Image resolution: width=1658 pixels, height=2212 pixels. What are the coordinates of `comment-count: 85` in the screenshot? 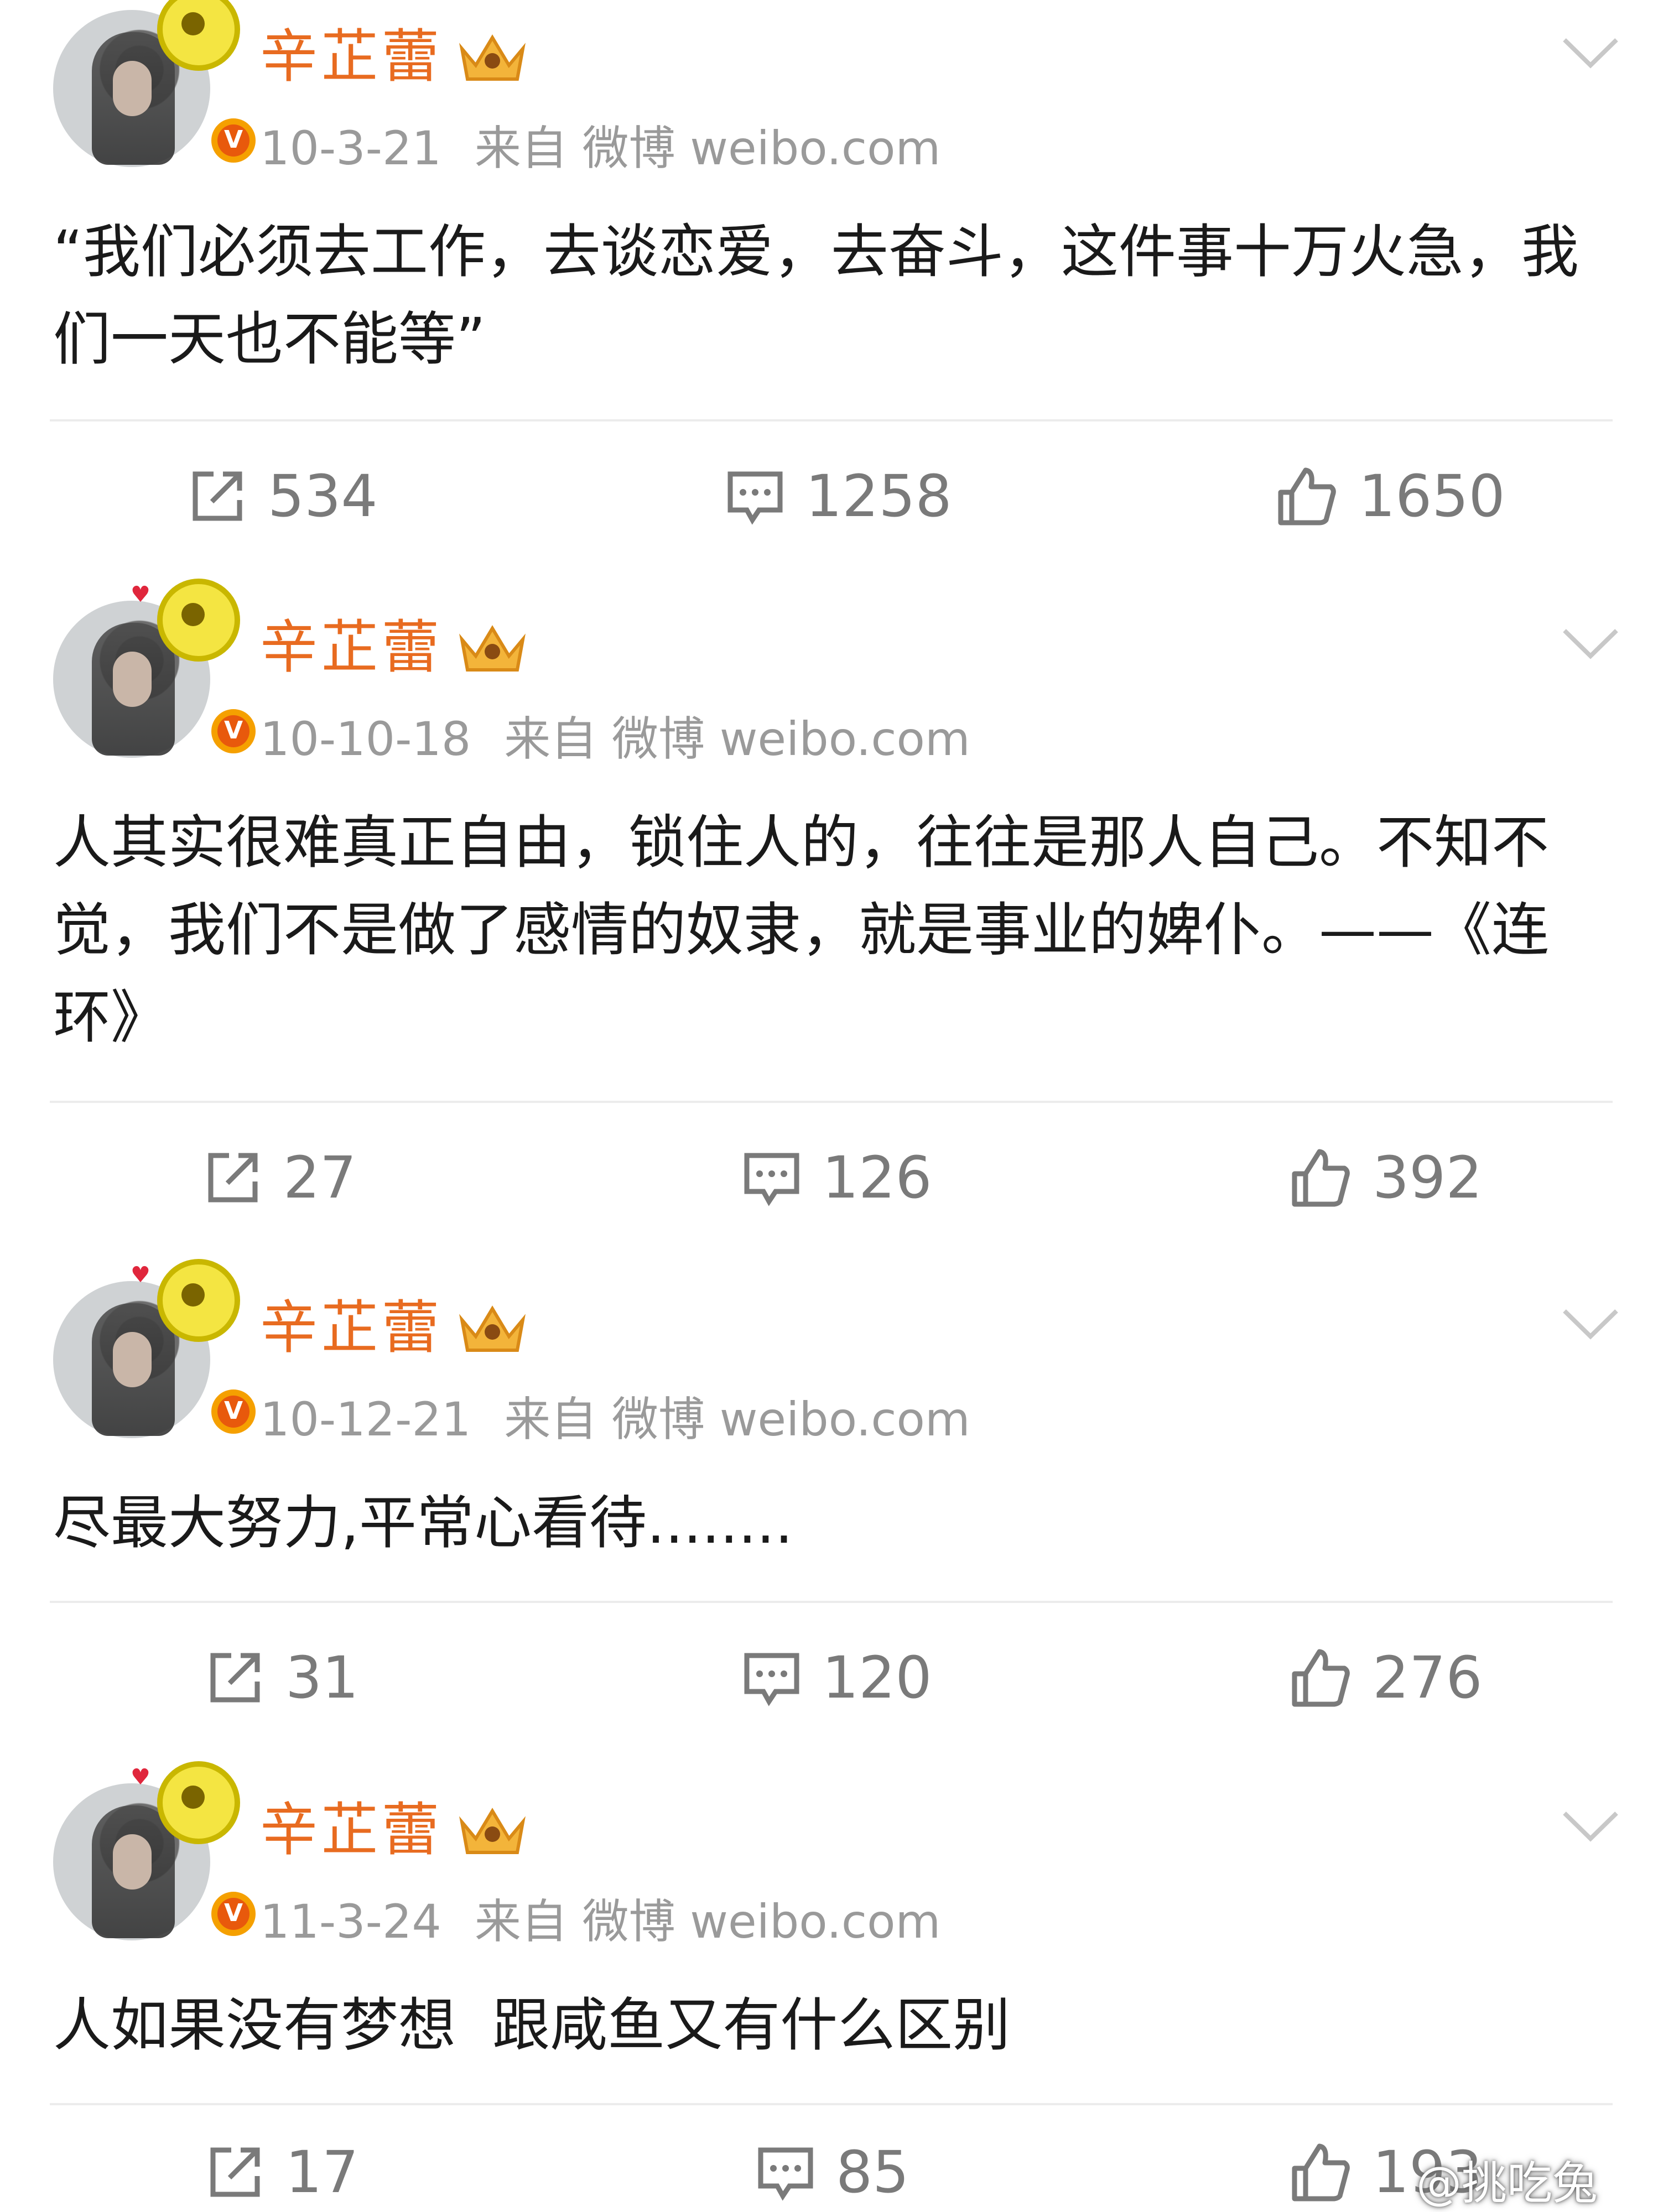 It's located at (872, 2172).